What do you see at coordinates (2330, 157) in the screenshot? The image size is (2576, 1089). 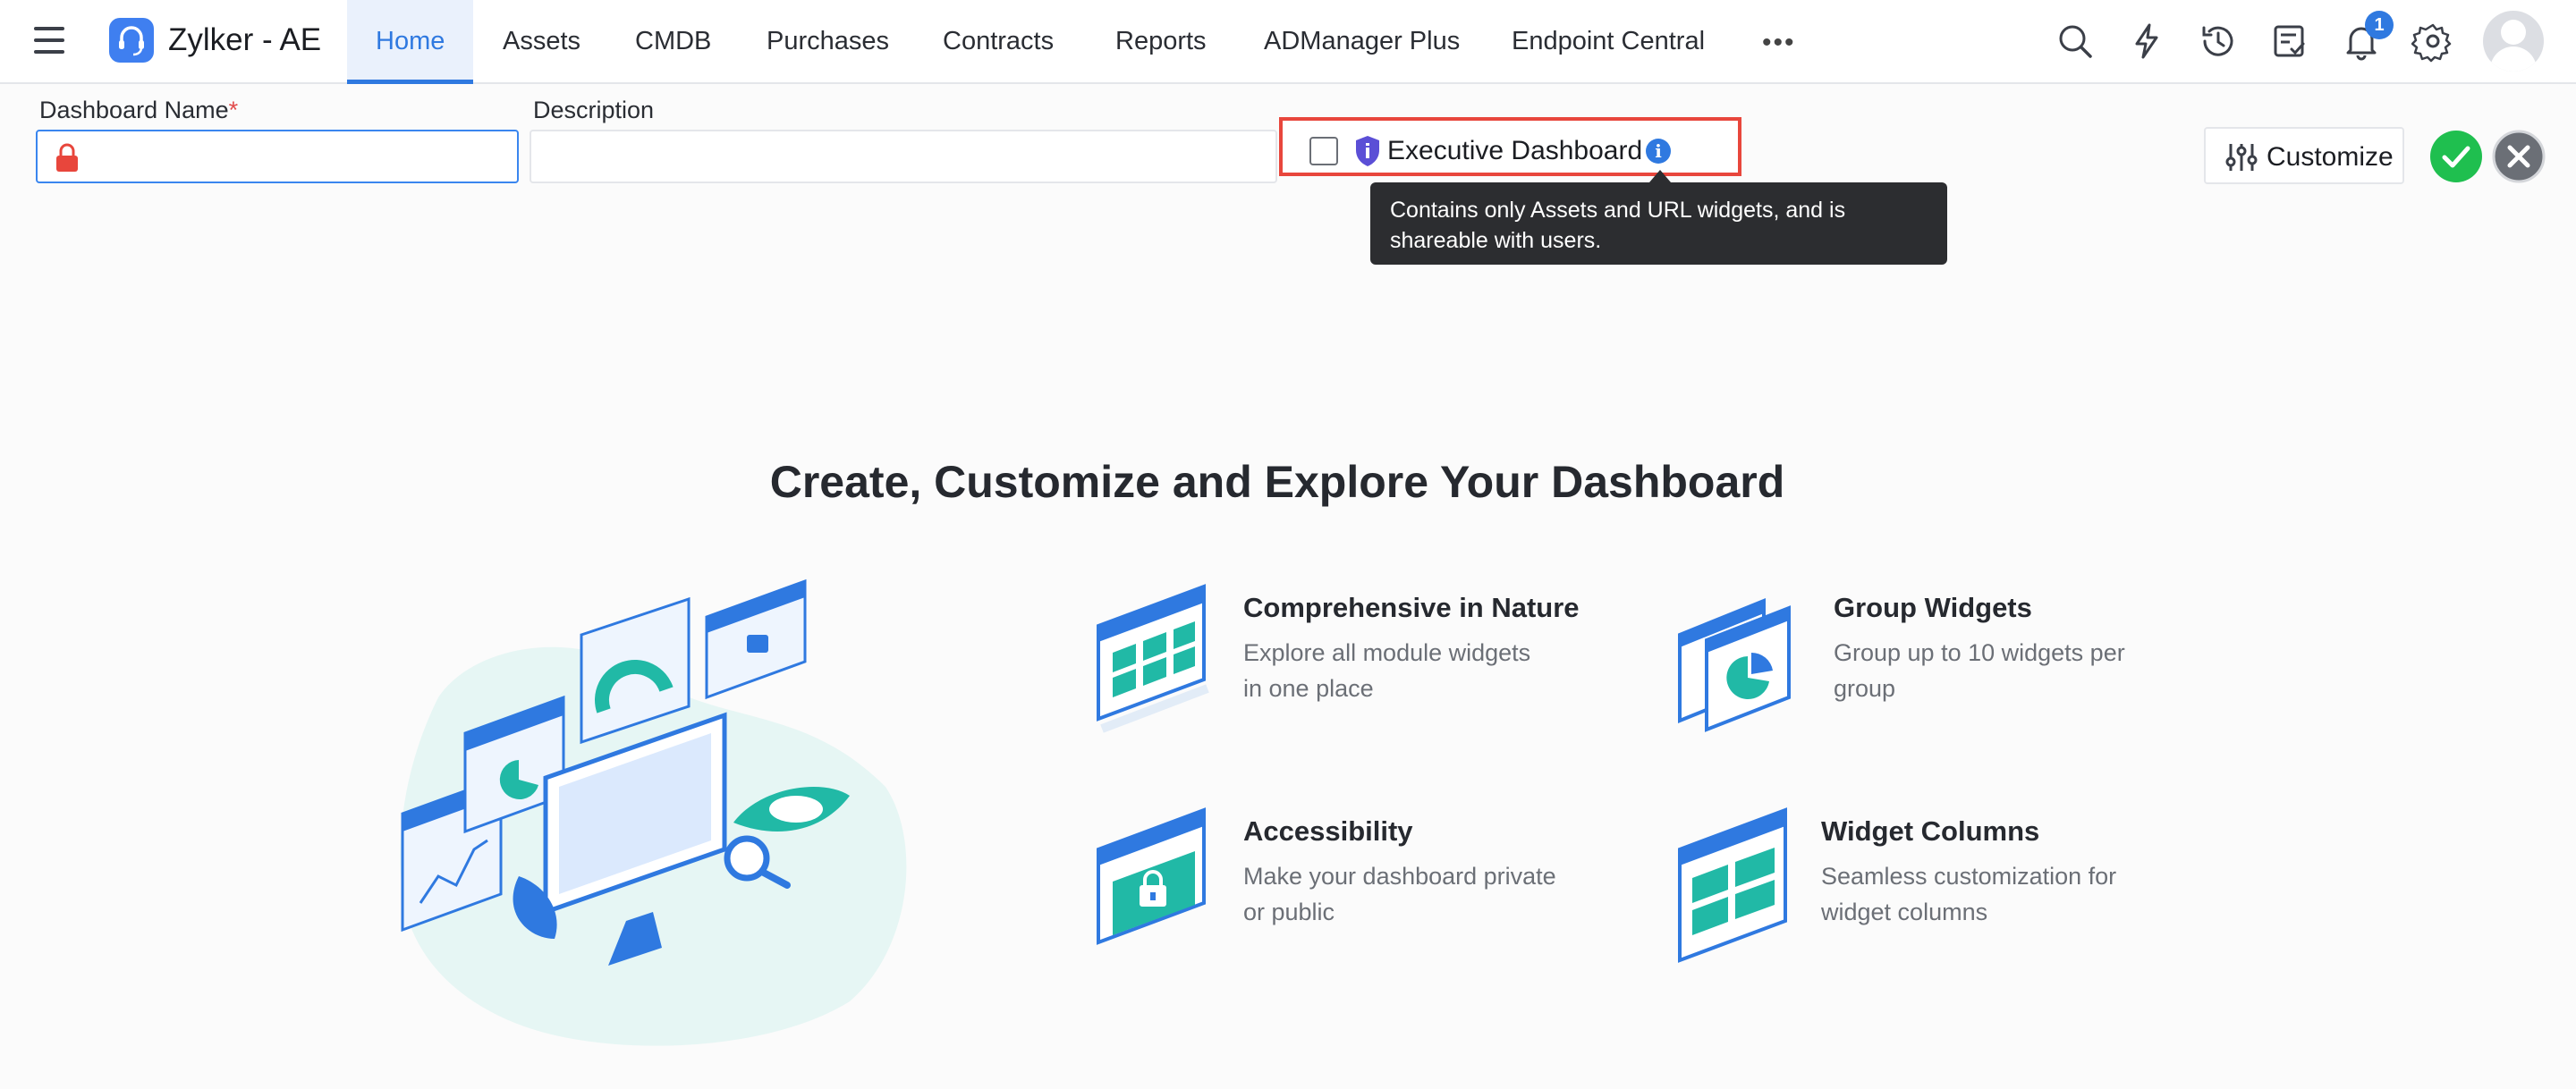 I see `customize-label: Customize` at bounding box center [2330, 157].